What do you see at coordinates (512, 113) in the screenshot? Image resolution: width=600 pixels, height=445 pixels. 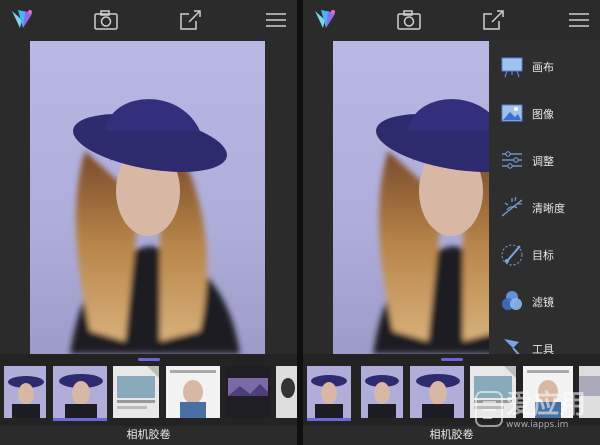 I see `image-icon` at bounding box center [512, 113].